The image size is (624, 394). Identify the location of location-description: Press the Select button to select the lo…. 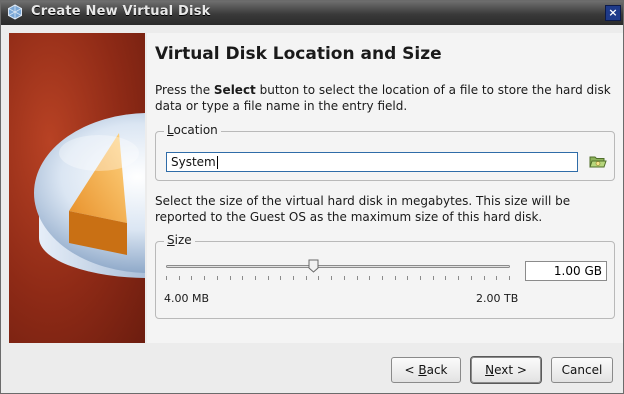
(386, 98).